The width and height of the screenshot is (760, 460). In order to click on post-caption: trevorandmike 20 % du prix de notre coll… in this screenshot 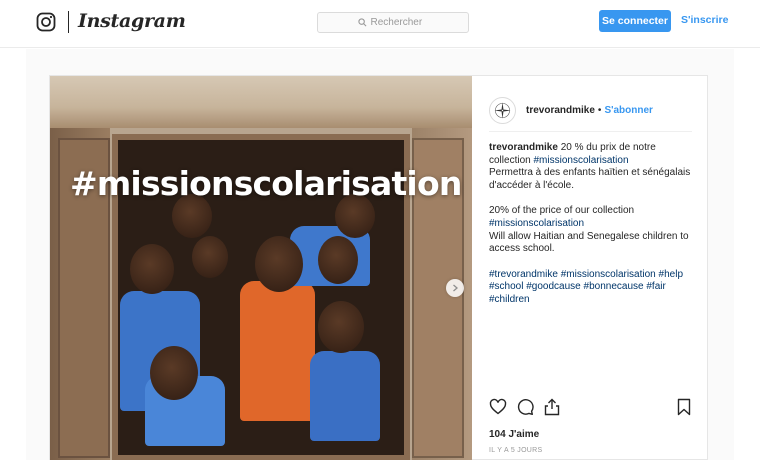, I will do `click(594, 231)`.